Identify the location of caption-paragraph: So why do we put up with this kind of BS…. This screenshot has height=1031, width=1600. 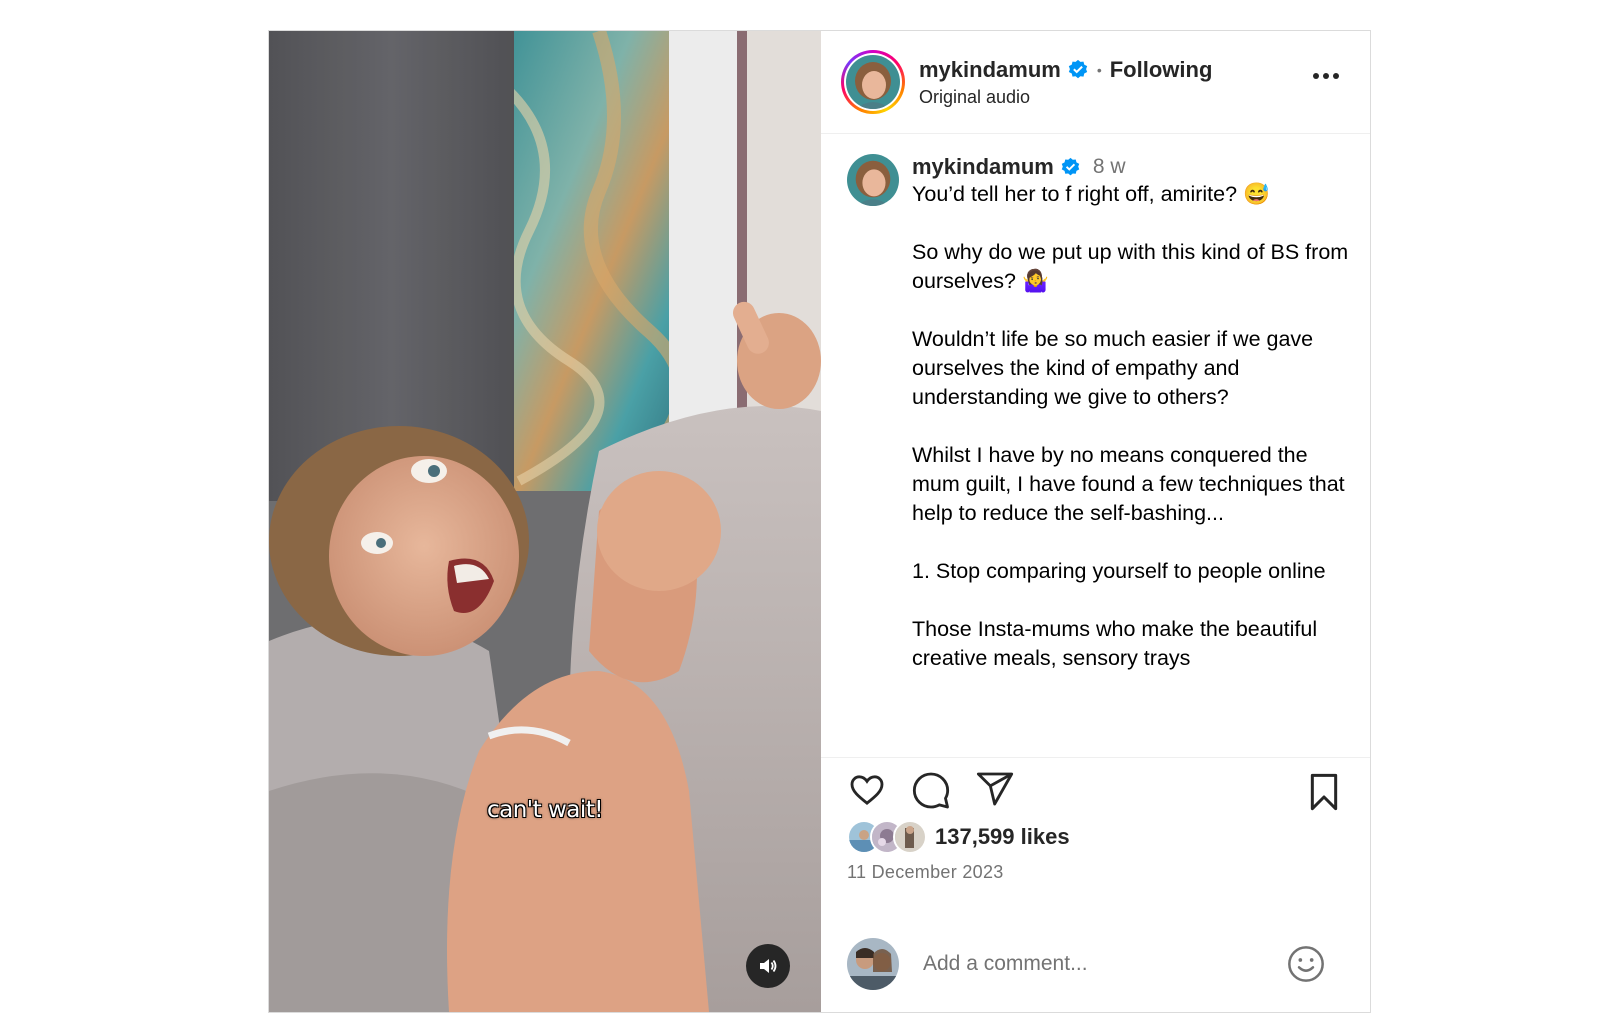
(1130, 266).